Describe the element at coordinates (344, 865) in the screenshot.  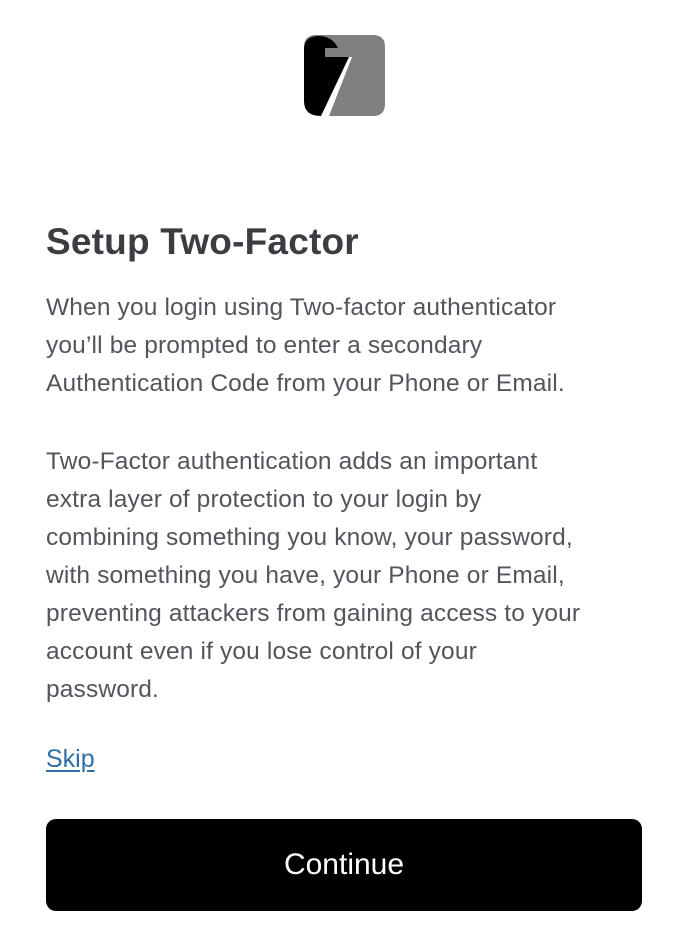
I see `continue-button: Continue` at that location.